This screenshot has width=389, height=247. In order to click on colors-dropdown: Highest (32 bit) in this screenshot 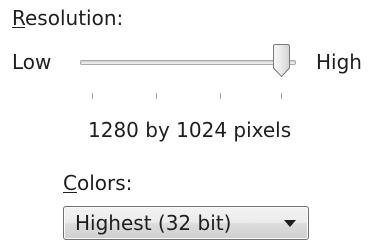, I will do `click(186, 223)`.